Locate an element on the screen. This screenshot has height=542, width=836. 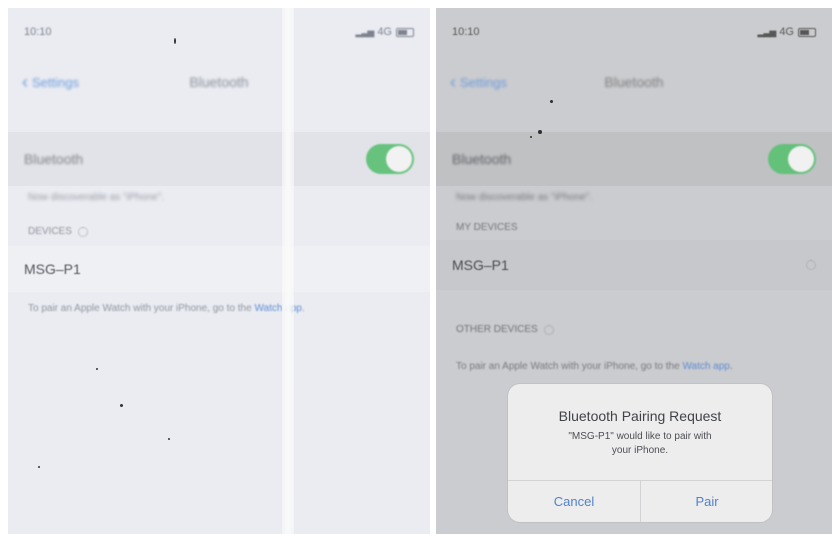
scan-streak is located at coordinates (288, 271).